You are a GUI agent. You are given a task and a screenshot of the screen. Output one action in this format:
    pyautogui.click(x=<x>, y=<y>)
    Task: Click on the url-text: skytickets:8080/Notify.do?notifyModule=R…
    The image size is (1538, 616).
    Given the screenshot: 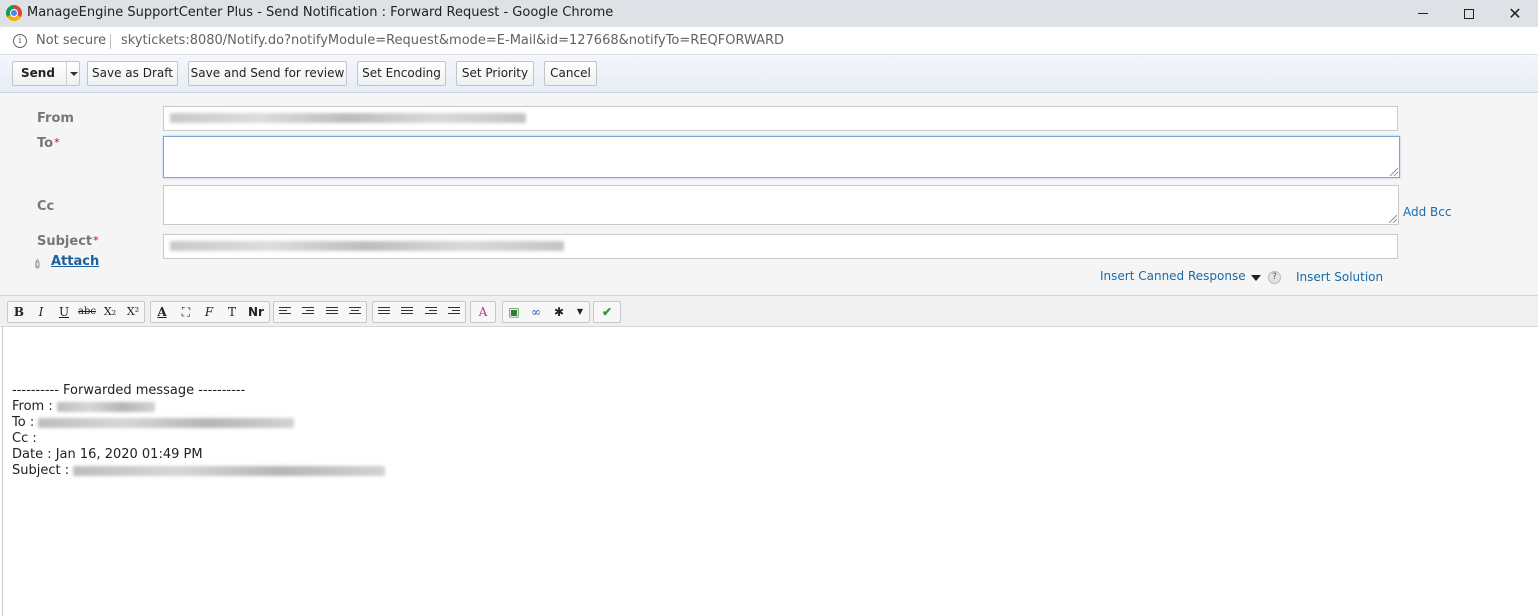 What is the action you would take?
    pyautogui.click(x=452, y=40)
    